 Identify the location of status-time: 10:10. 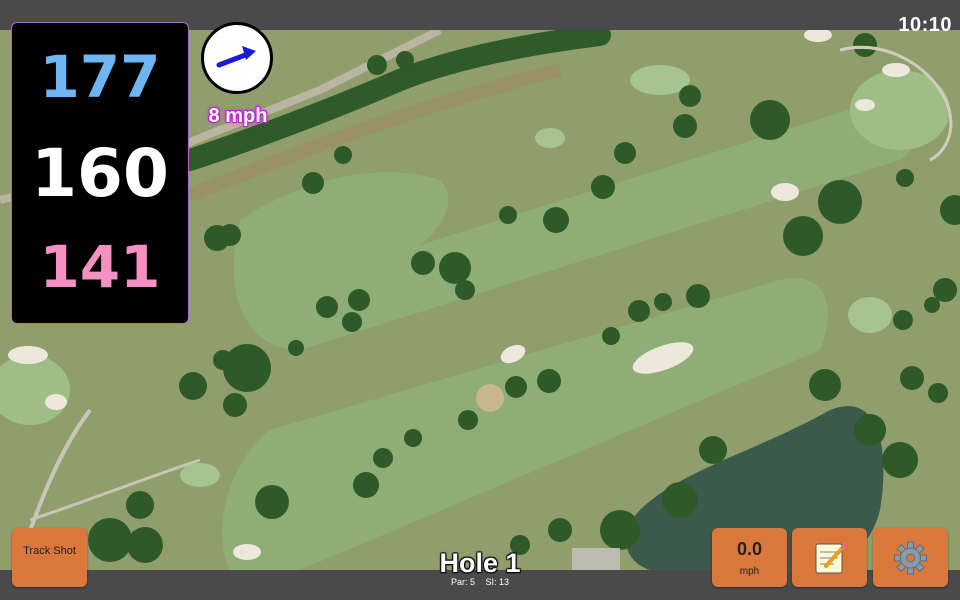
(925, 25).